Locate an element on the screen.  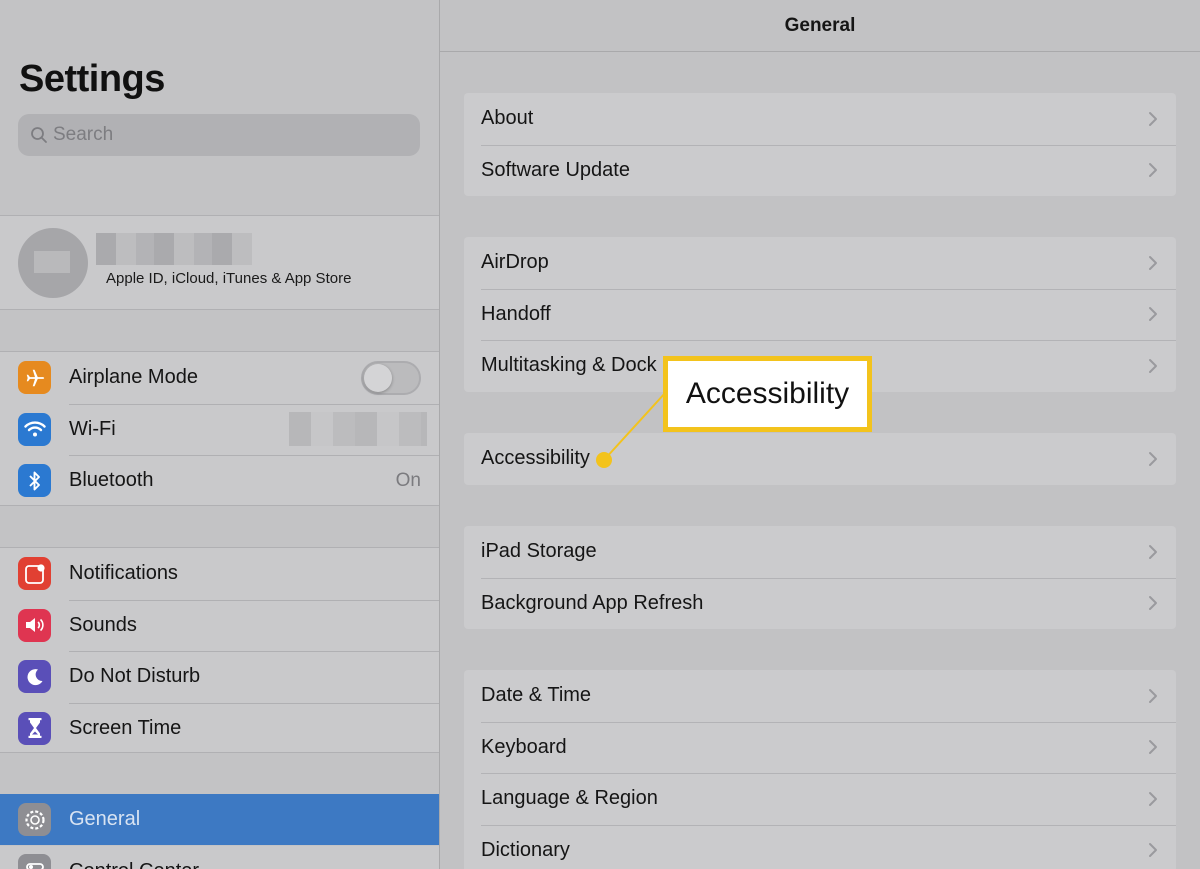
sidebar-item-label: Sounds is located at coordinates (103, 624).